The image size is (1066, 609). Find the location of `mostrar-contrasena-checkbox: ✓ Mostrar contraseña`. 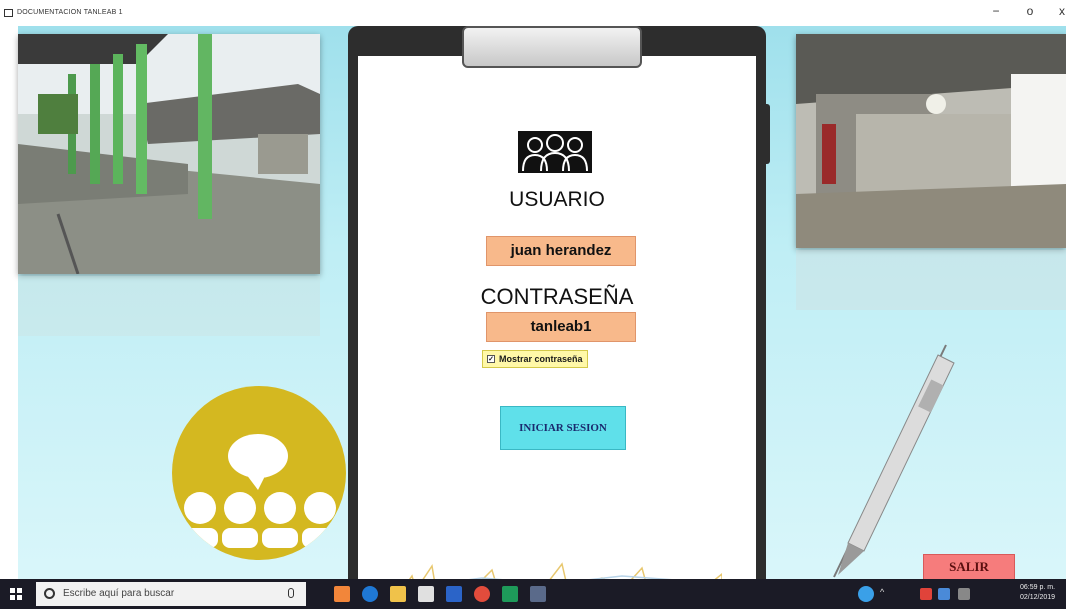

mostrar-contrasena-checkbox: ✓ Mostrar contraseña is located at coordinates (535, 359).